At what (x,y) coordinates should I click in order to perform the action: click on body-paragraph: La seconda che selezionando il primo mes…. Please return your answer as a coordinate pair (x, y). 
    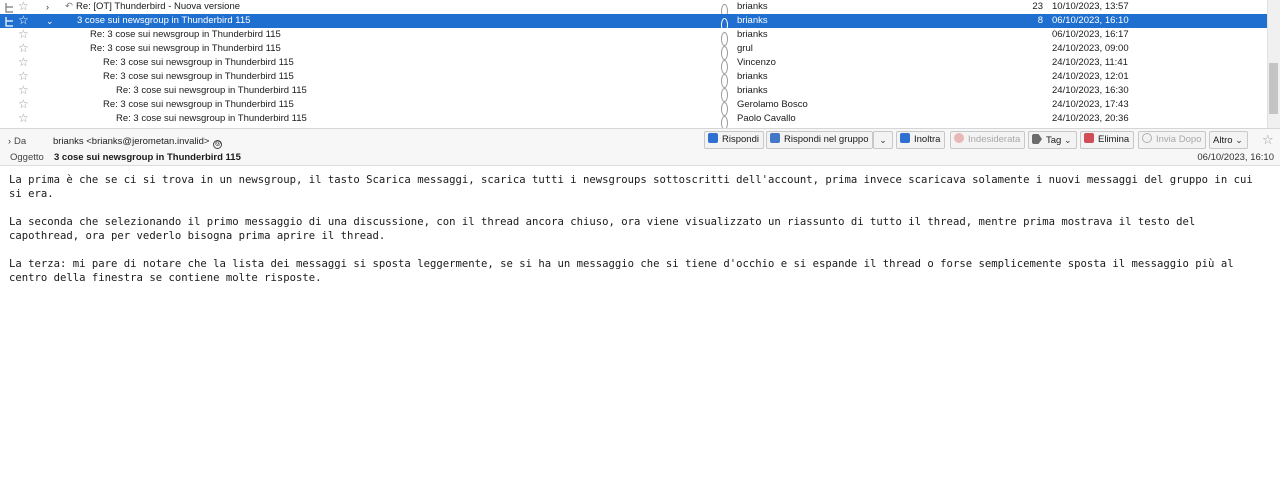
    Looking at the image, I should click on (605, 229).